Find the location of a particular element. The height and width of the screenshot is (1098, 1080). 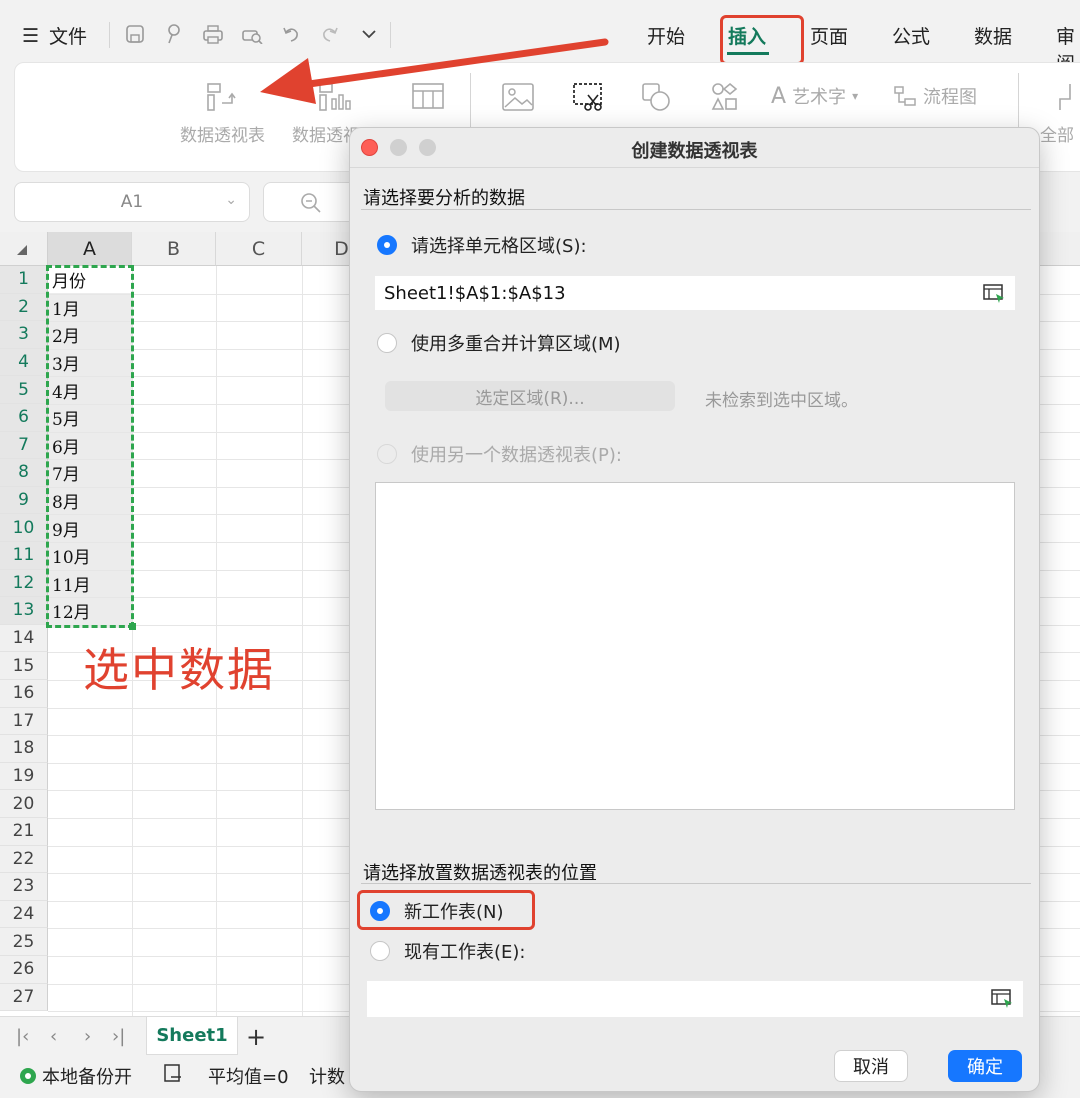

tab-page: 页面 is located at coordinates (829, 35).